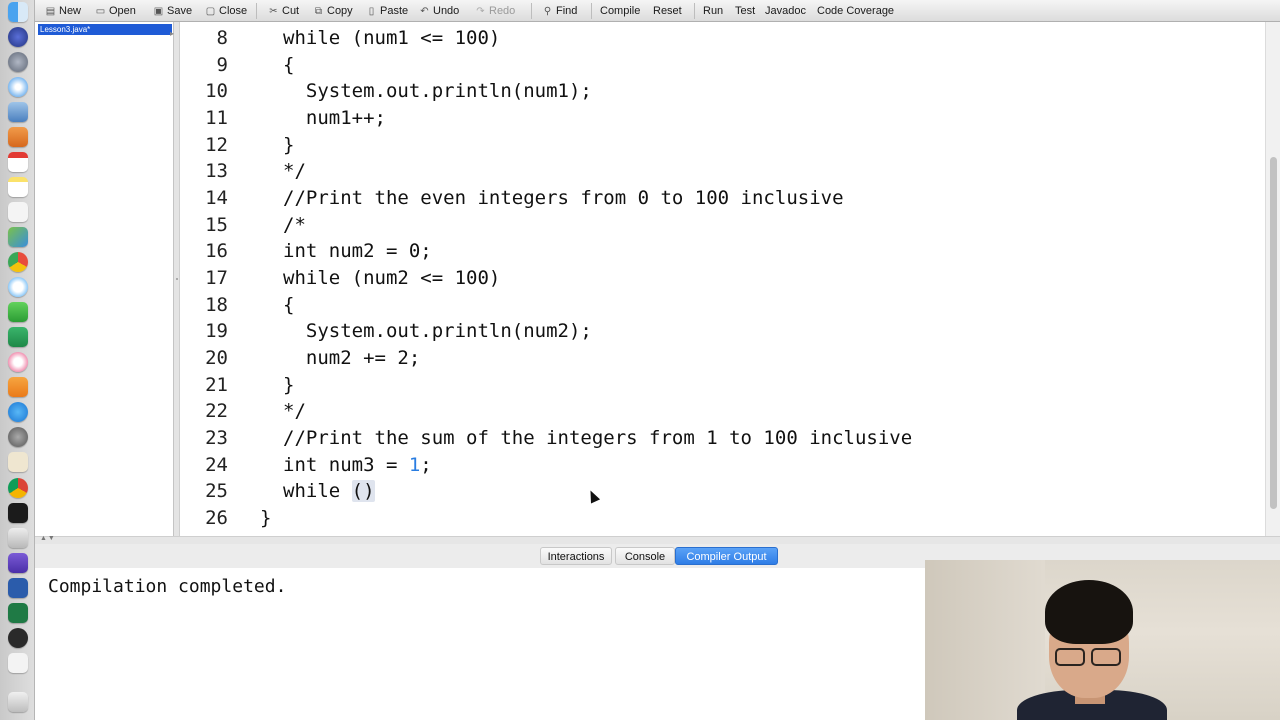 The image size is (1280, 720). What do you see at coordinates (722, 40) in the screenshot?
I see `code-line: 8 while (num1 <= 100)` at bounding box center [722, 40].